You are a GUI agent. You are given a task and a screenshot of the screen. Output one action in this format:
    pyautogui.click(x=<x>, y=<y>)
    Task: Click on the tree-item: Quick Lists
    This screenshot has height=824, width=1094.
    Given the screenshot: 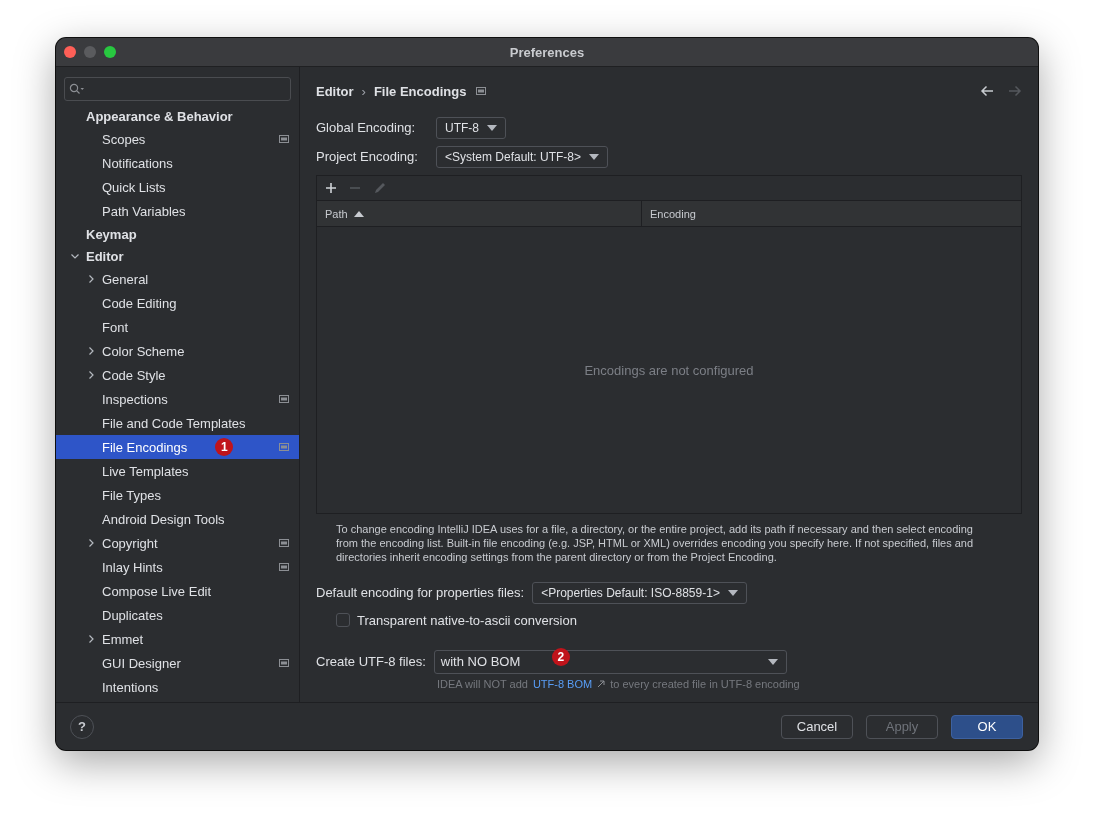 What is the action you would take?
    pyautogui.click(x=177, y=187)
    